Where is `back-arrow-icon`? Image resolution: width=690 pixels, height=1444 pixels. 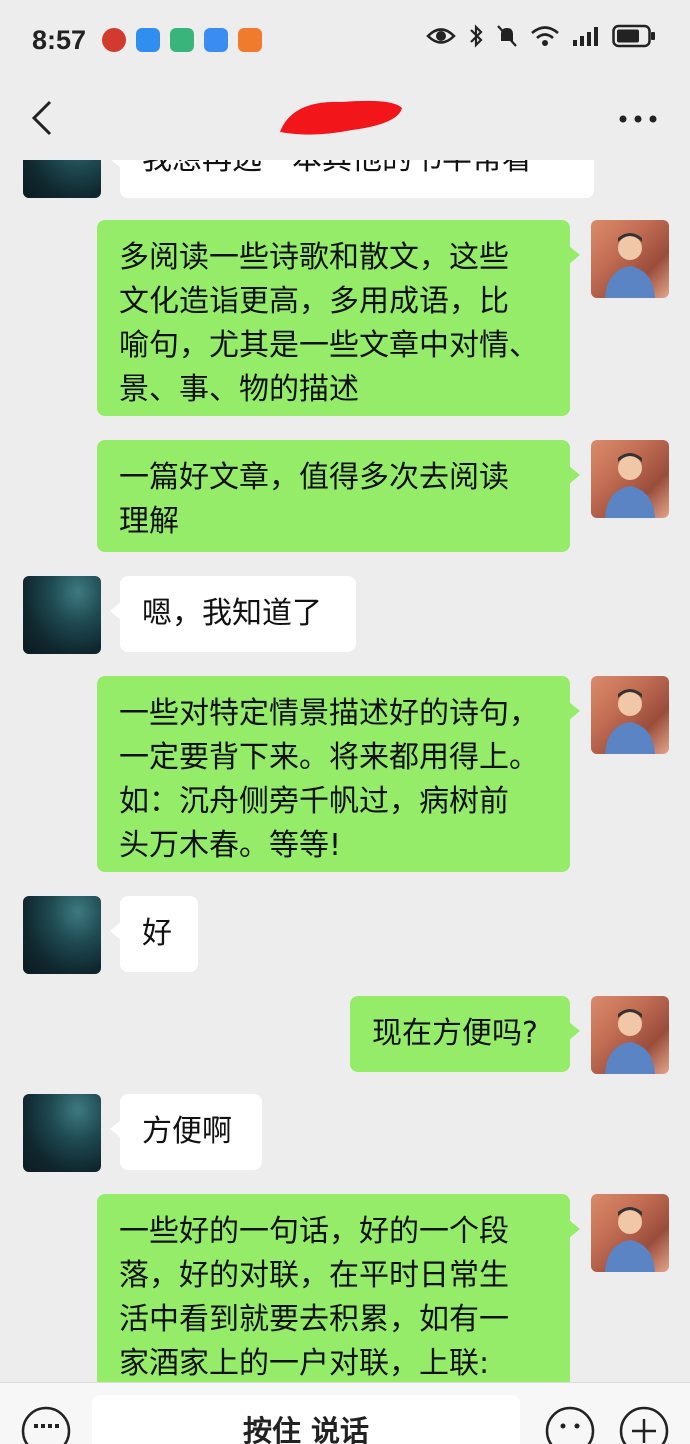
back-arrow-icon is located at coordinates (43, 118).